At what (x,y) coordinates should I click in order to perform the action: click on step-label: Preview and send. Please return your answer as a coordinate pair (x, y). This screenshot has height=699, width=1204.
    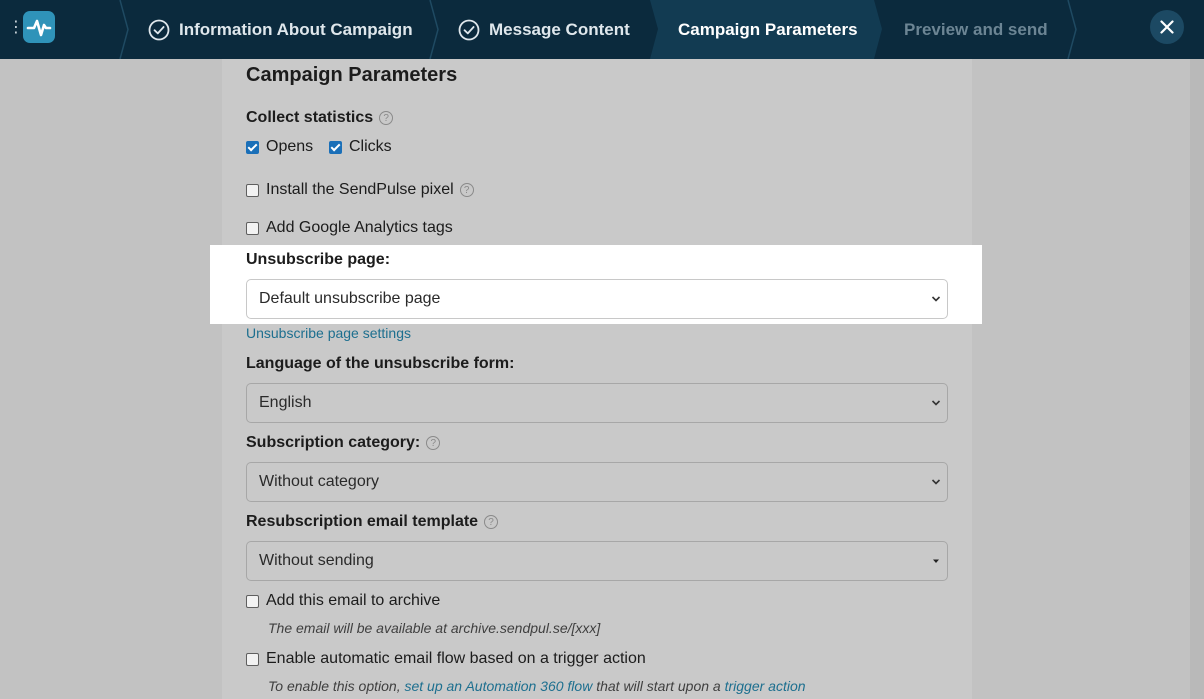
    Looking at the image, I should click on (976, 29).